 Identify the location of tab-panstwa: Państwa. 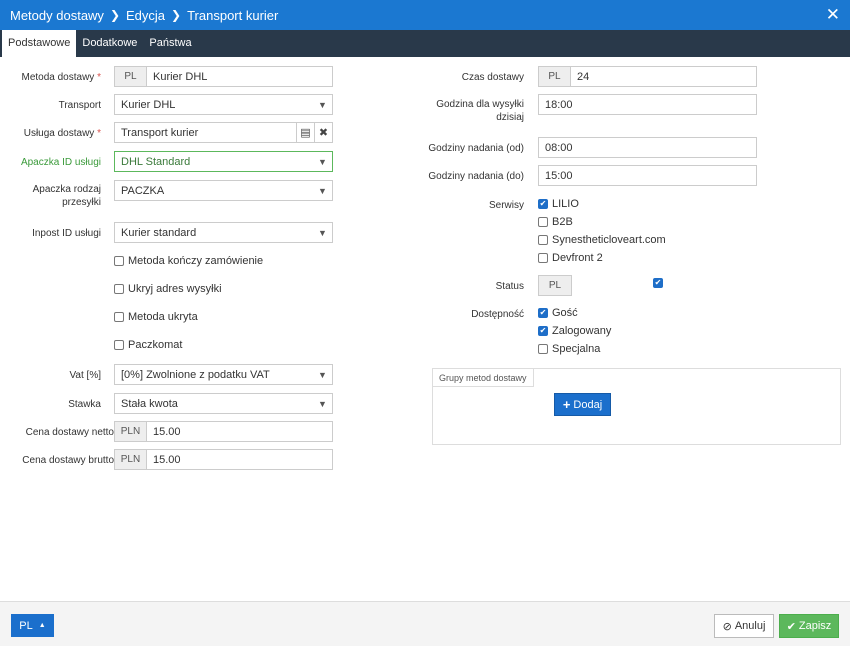
(170, 43).